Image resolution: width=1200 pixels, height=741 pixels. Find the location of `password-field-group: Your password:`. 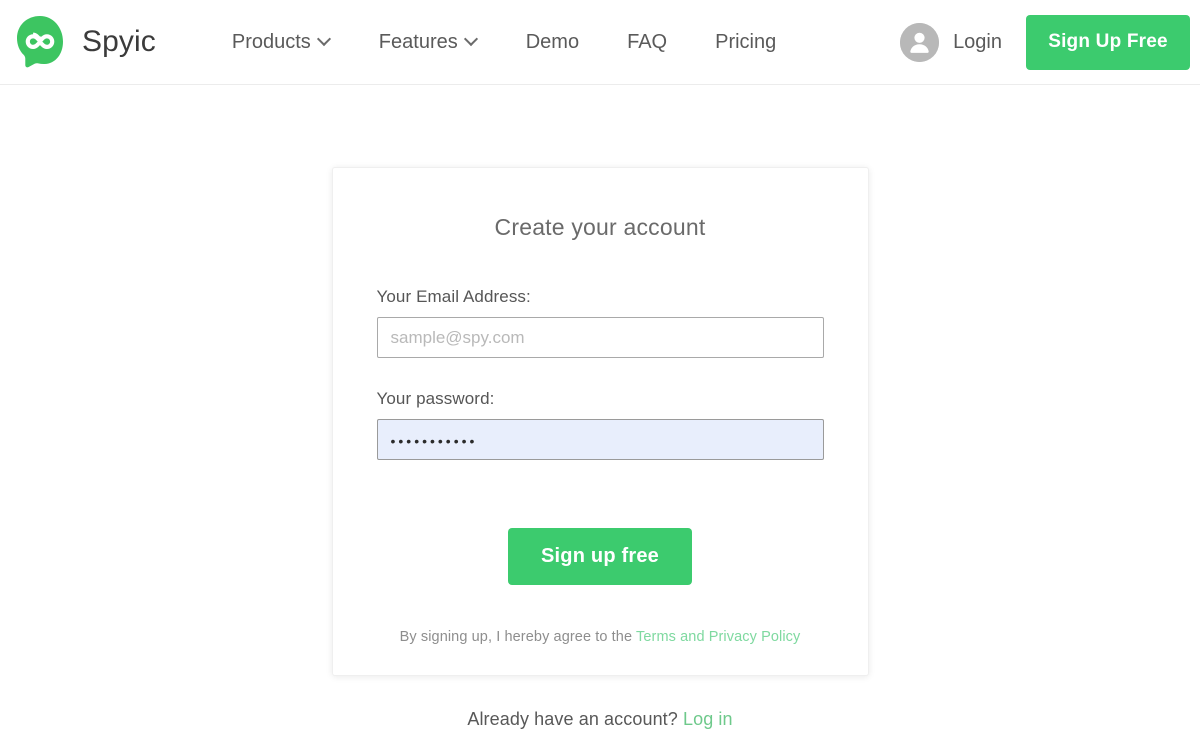

password-field-group: Your password: is located at coordinates (600, 424).